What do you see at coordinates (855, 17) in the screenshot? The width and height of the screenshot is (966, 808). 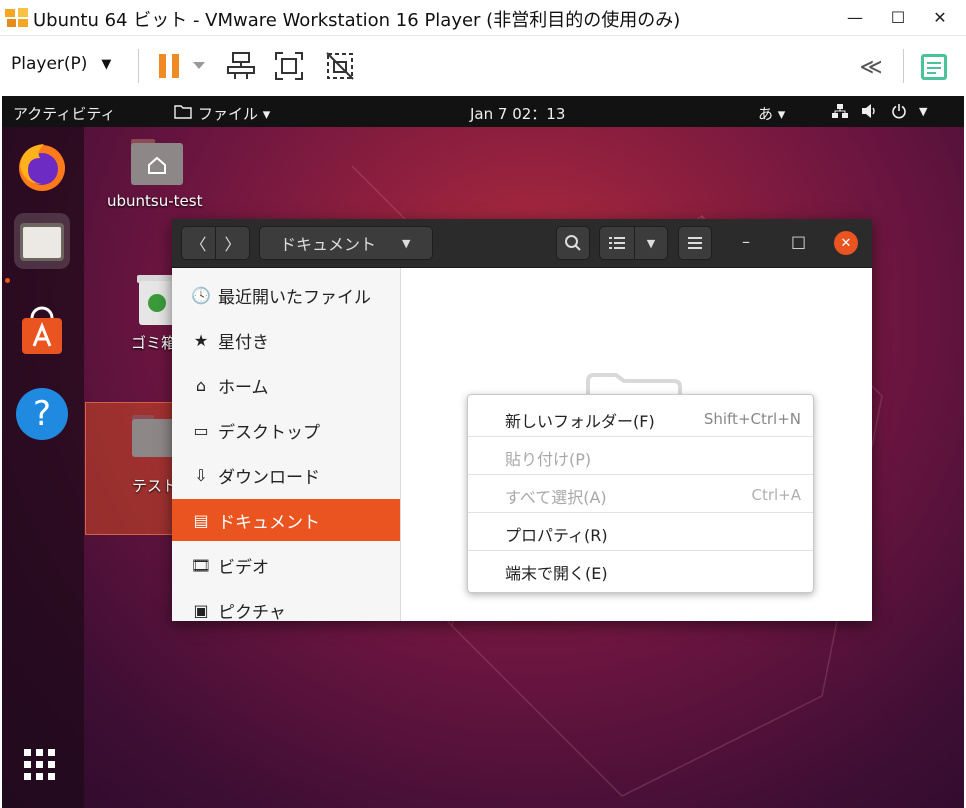 I see `minimize-button: —` at bounding box center [855, 17].